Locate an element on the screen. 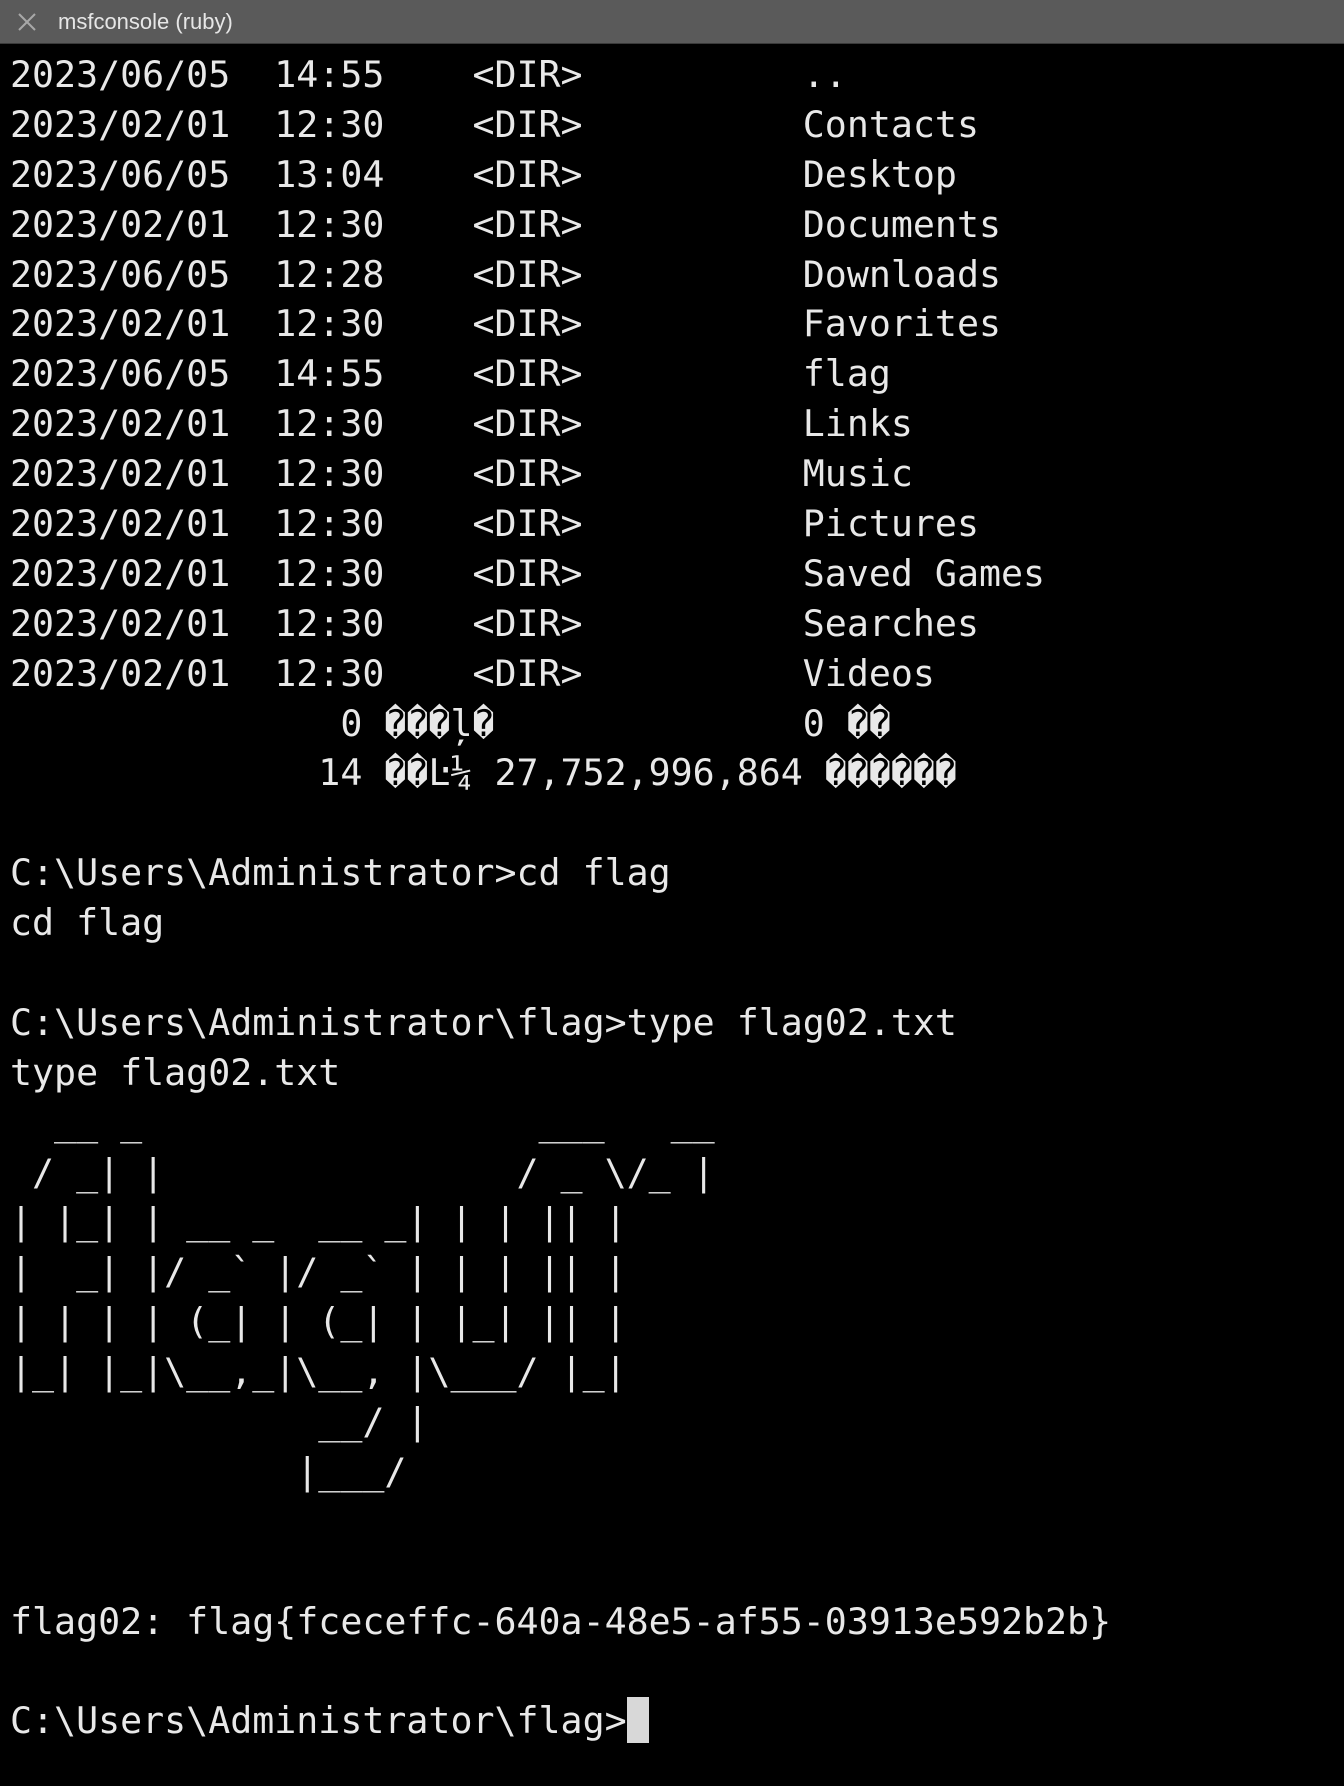  ascii-art-line: | |_| | __ _ __ _| | | || | is located at coordinates (318, 1222).